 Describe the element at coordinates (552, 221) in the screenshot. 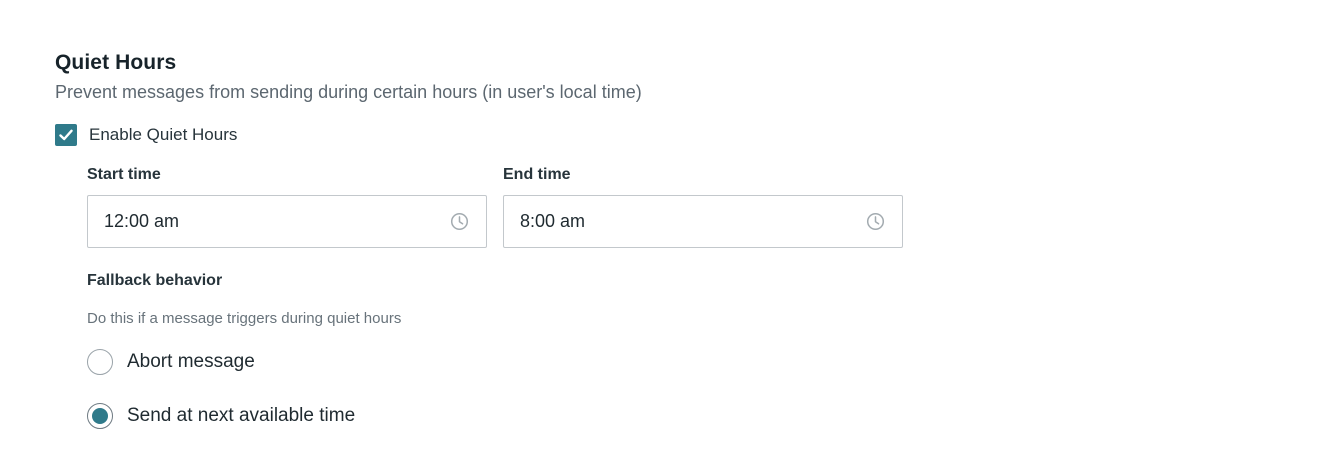

I see `end-time-value: 8:00 am` at that location.